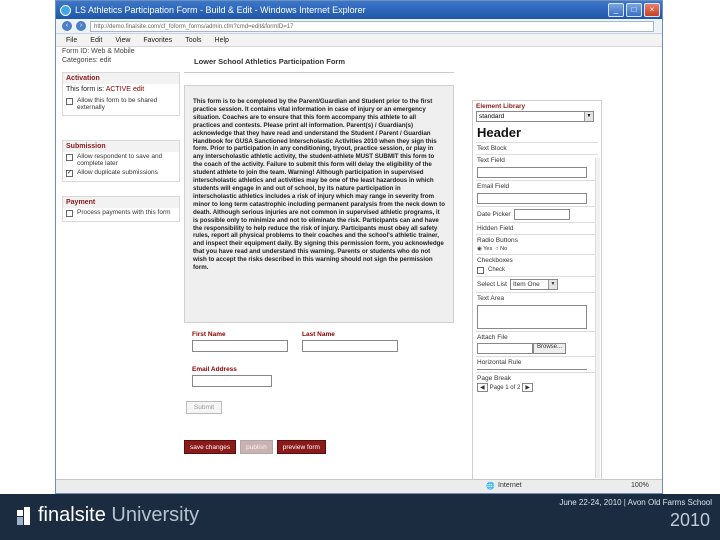 The image size is (720, 540). I want to click on radio-preview: ◉ Yes ○ No, so click(492, 249).